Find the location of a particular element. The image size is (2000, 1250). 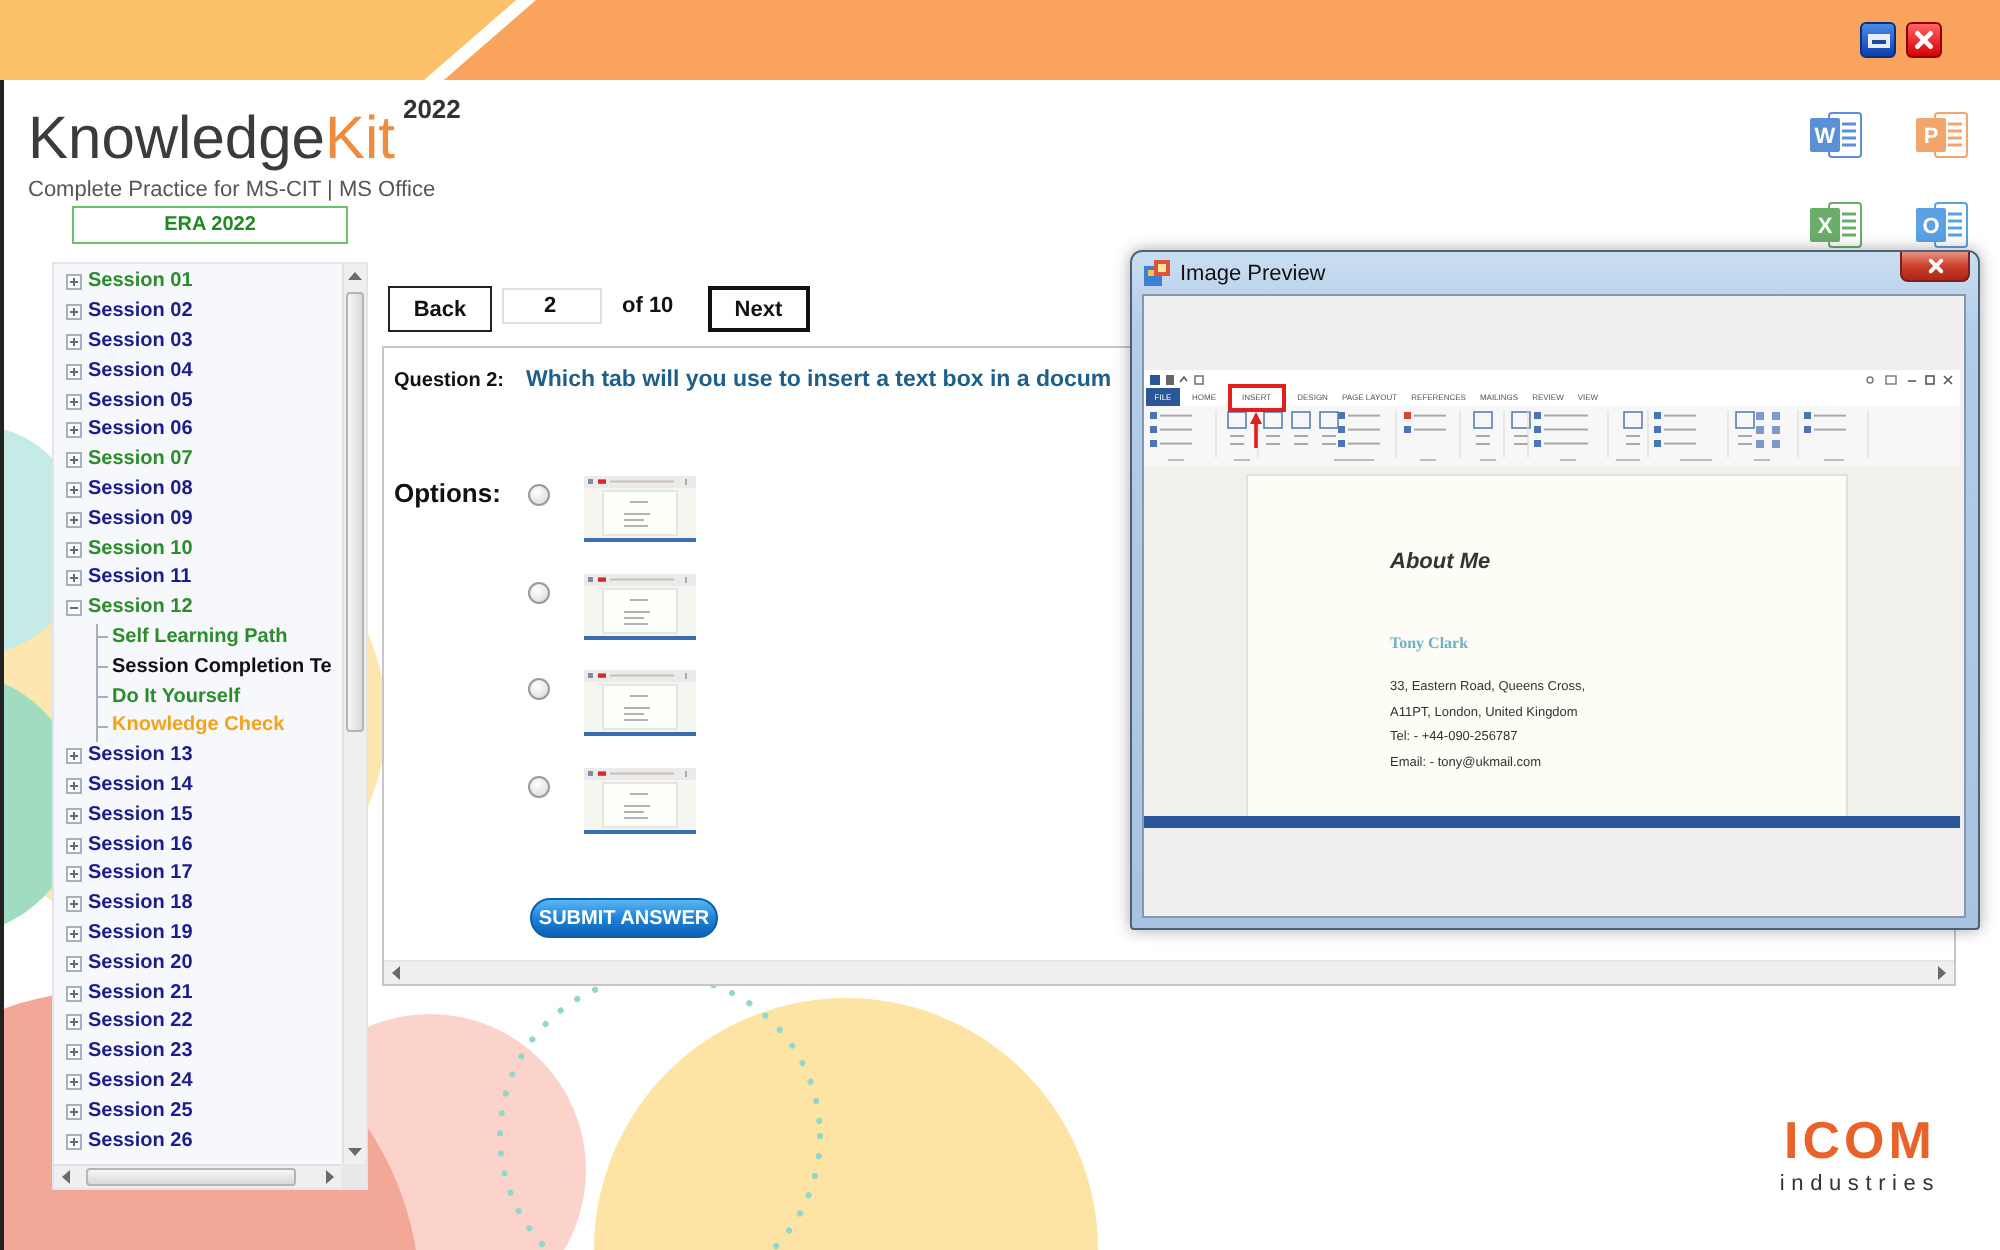

up-arrow-icon is located at coordinates (355, 276).